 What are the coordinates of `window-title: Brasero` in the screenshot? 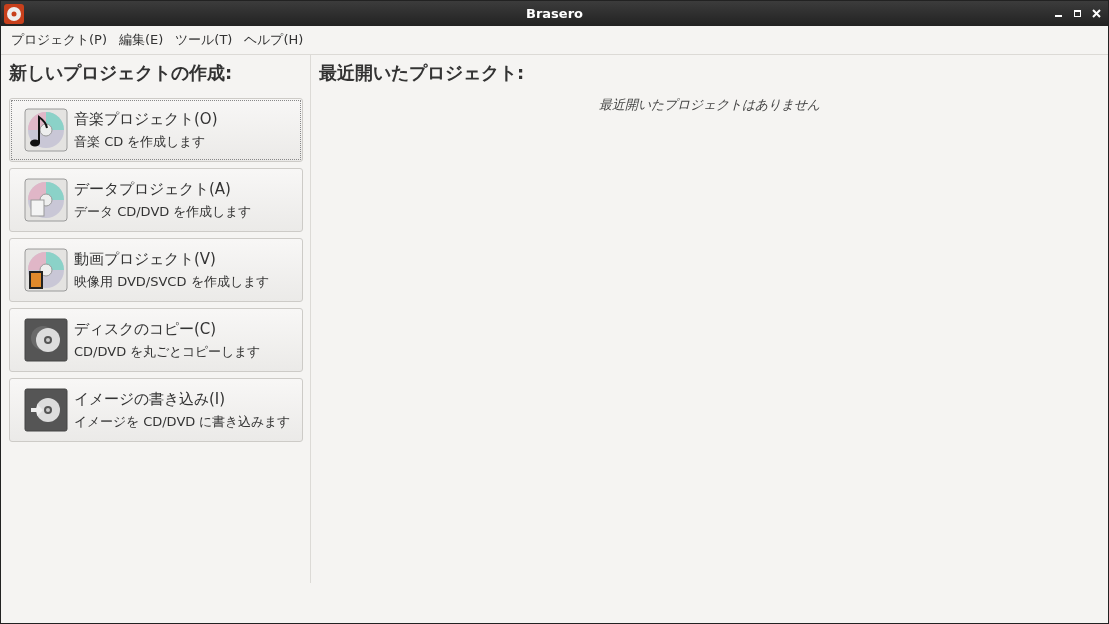 It's located at (554, 13).